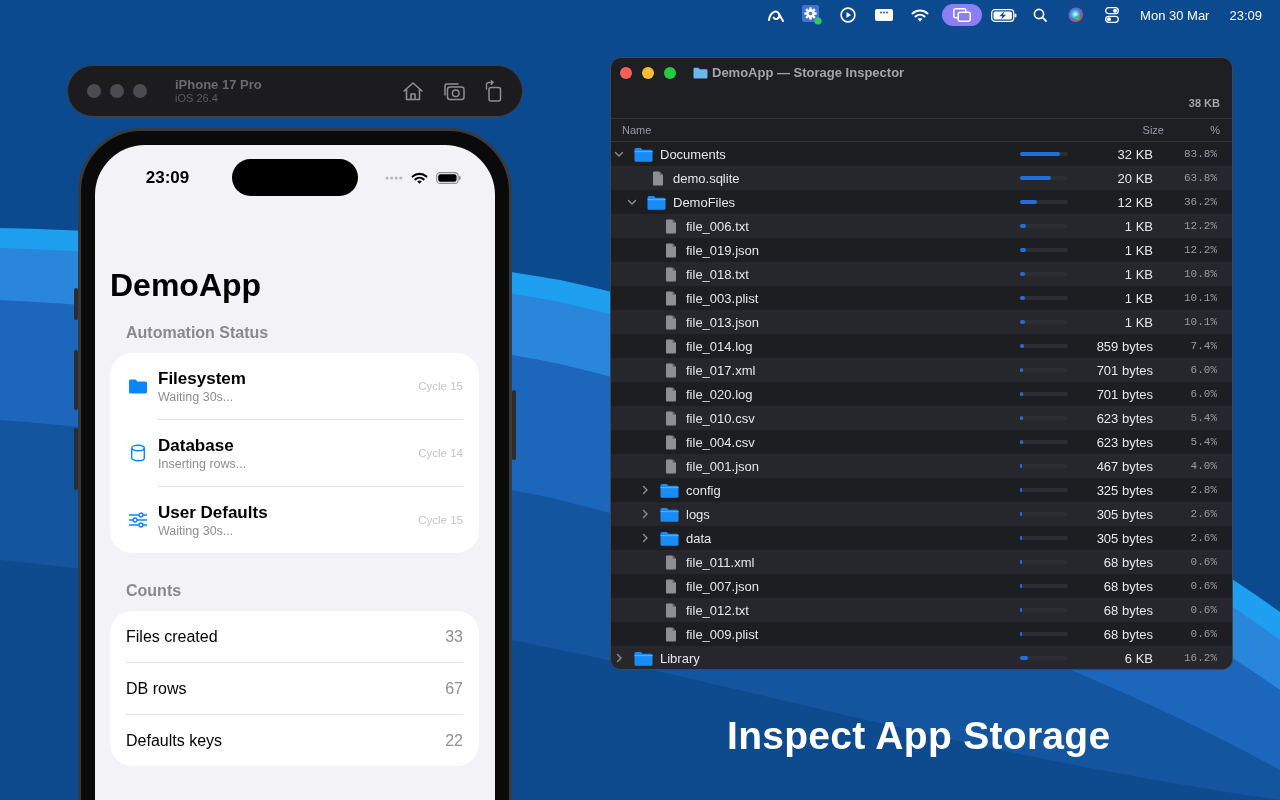 The height and width of the screenshot is (800, 1280). What do you see at coordinates (198, 333) in the screenshot?
I see `section-header: Automation Status` at bounding box center [198, 333].